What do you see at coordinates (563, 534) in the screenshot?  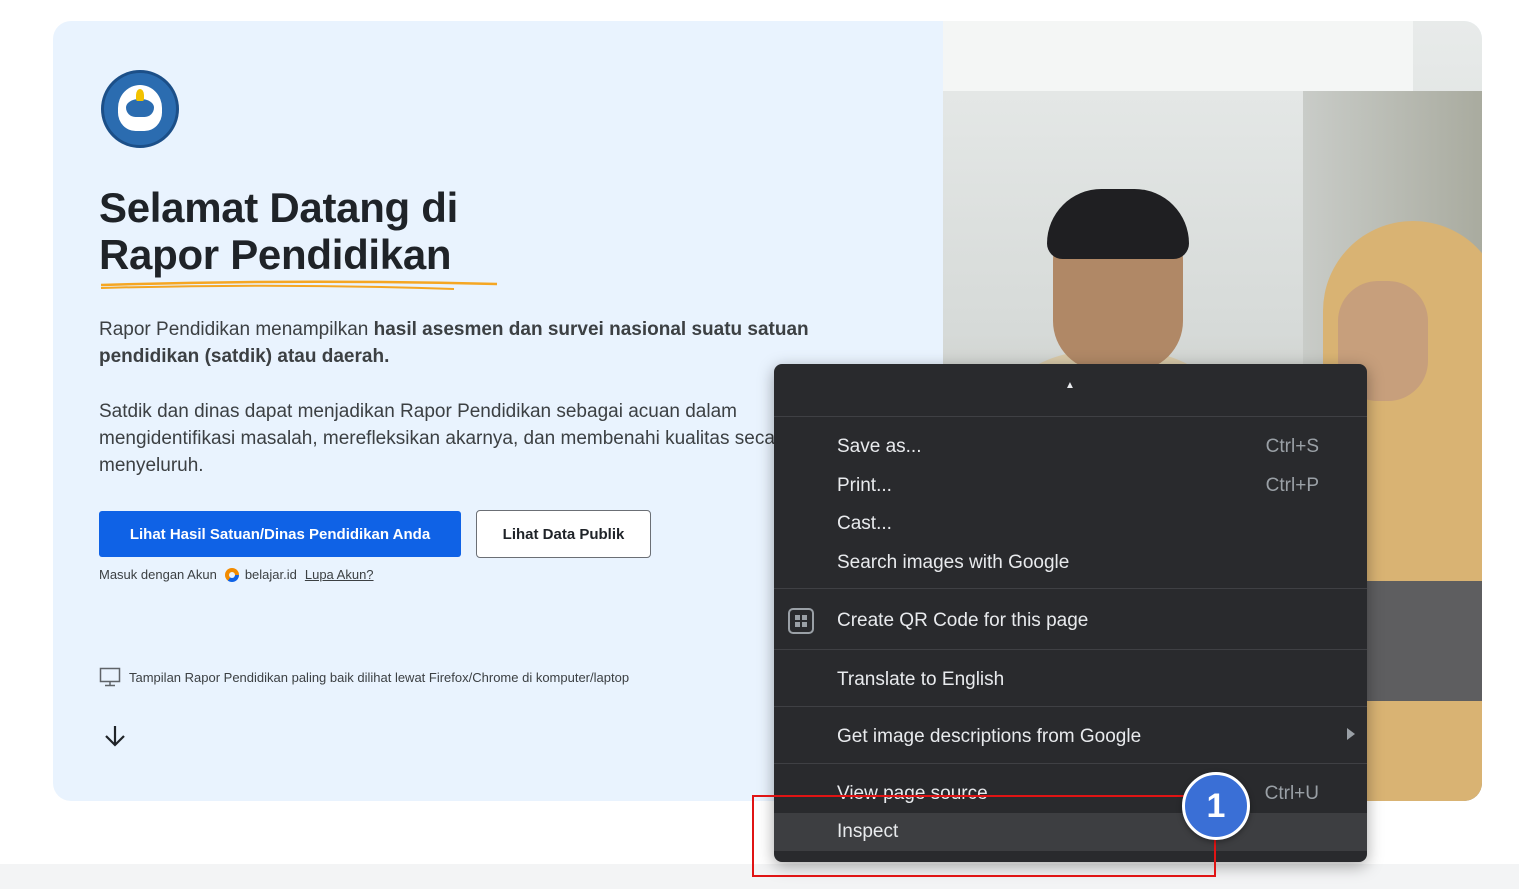 I see `view-public-data-button: Lihat Data Publik` at bounding box center [563, 534].